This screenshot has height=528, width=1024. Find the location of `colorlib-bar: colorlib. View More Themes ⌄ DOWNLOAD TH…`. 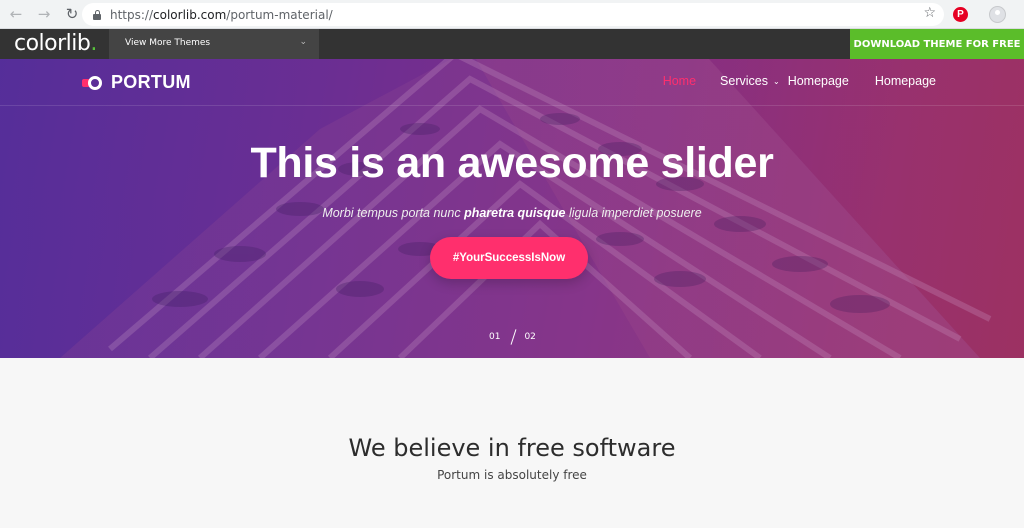

colorlib-bar: colorlib. View More Themes ⌄ DOWNLOAD TH… is located at coordinates (512, 44).